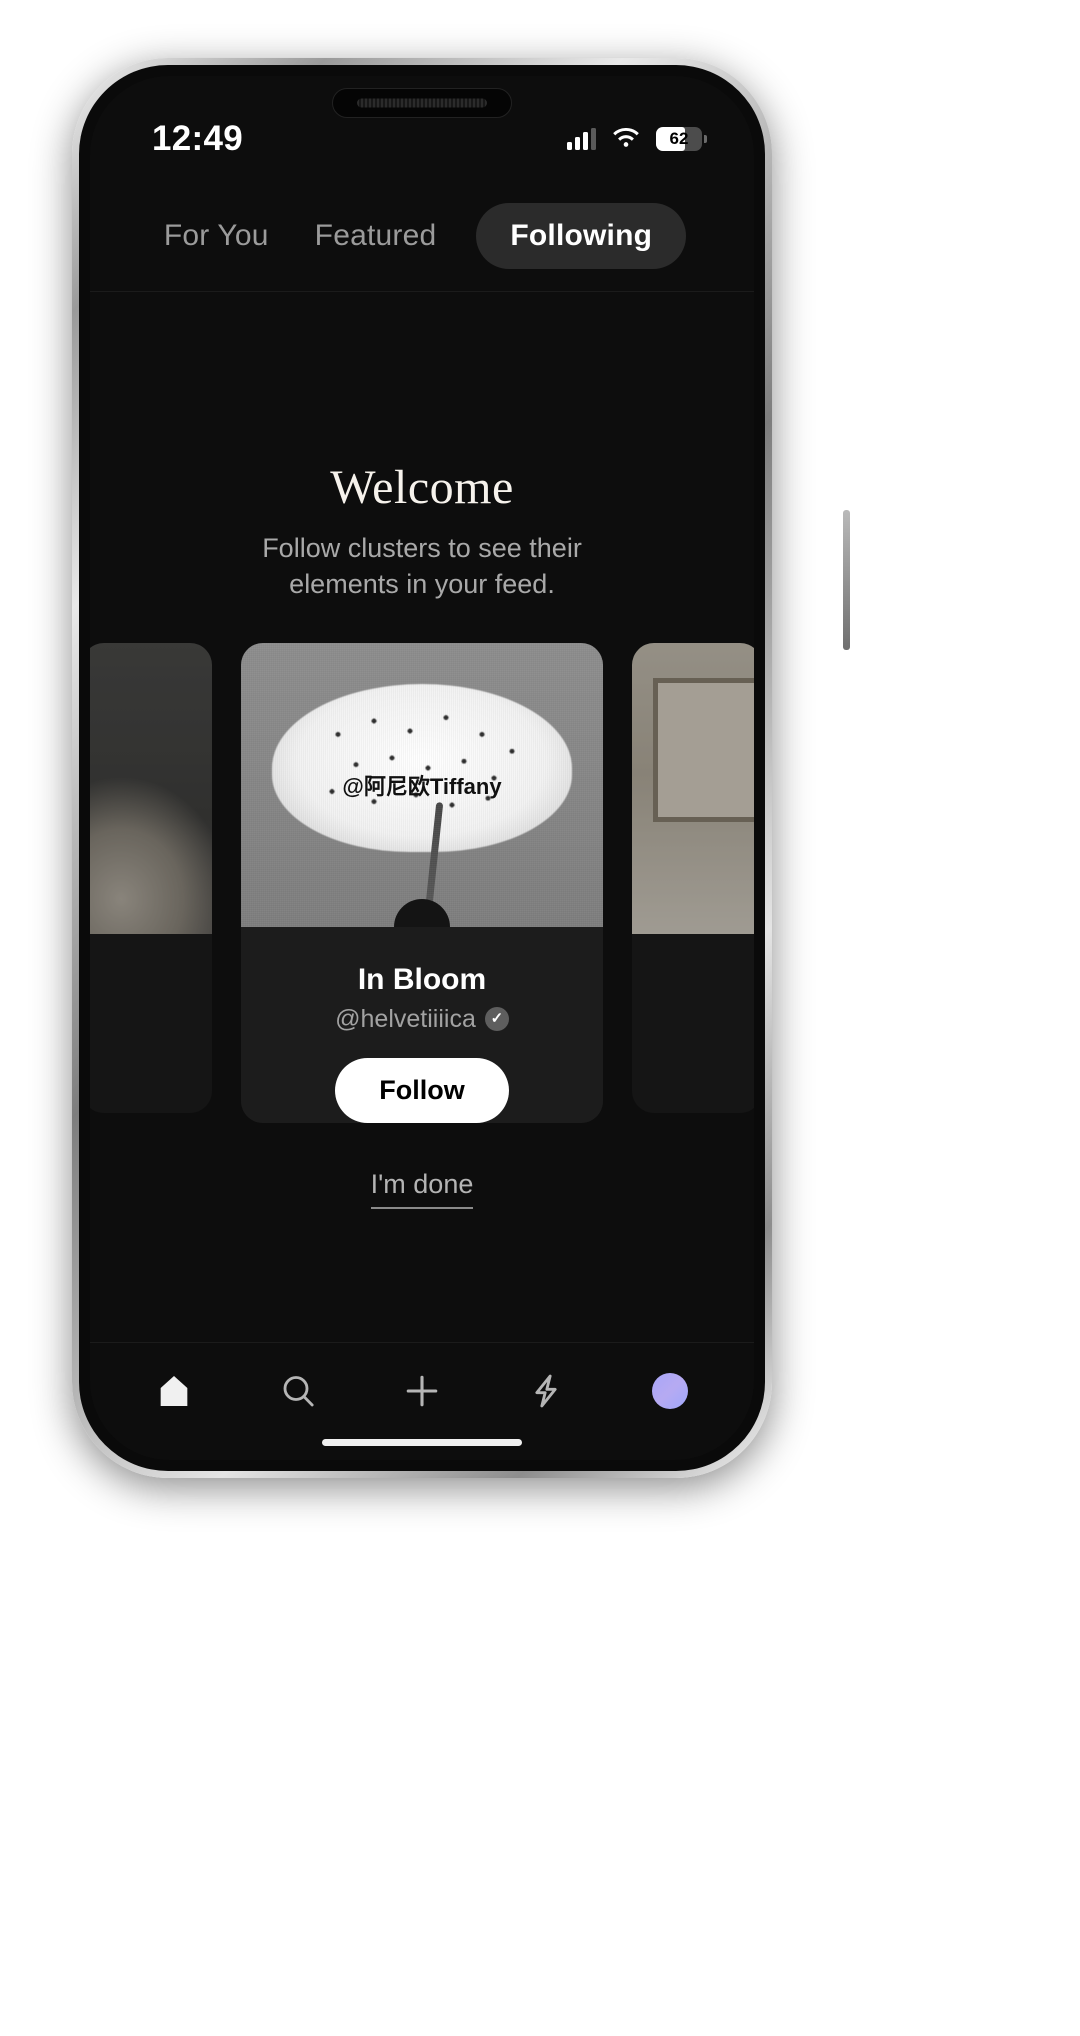 The height and width of the screenshot is (2036, 1080). Describe the element at coordinates (422, 128) in the screenshot. I see `status-bar: 12:49 62` at that location.